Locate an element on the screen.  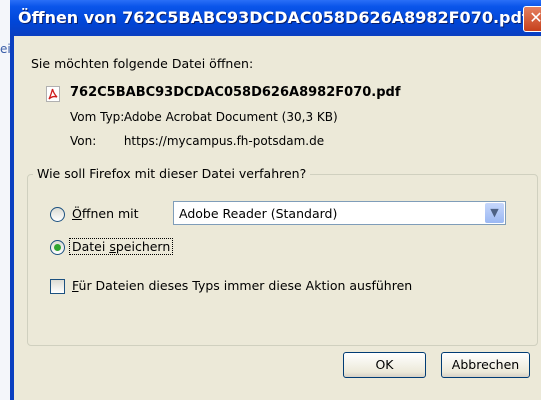
open-with-app-value: Adobe Reader (Standard) is located at coordinates (258, 213).